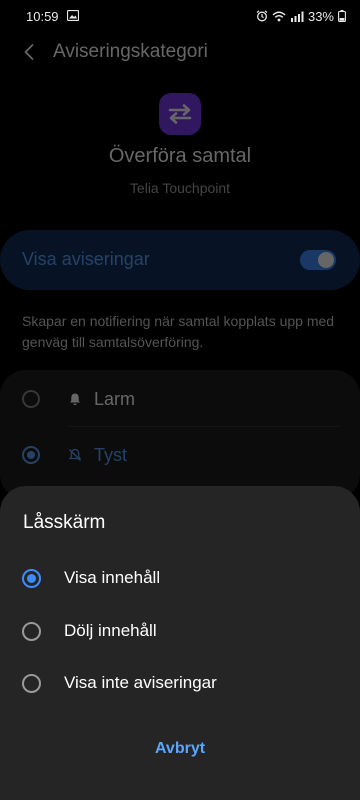  Describe the element at coordinates (180, 156) in the screenshot. I see `category-name: Överföra samtal` at that location.